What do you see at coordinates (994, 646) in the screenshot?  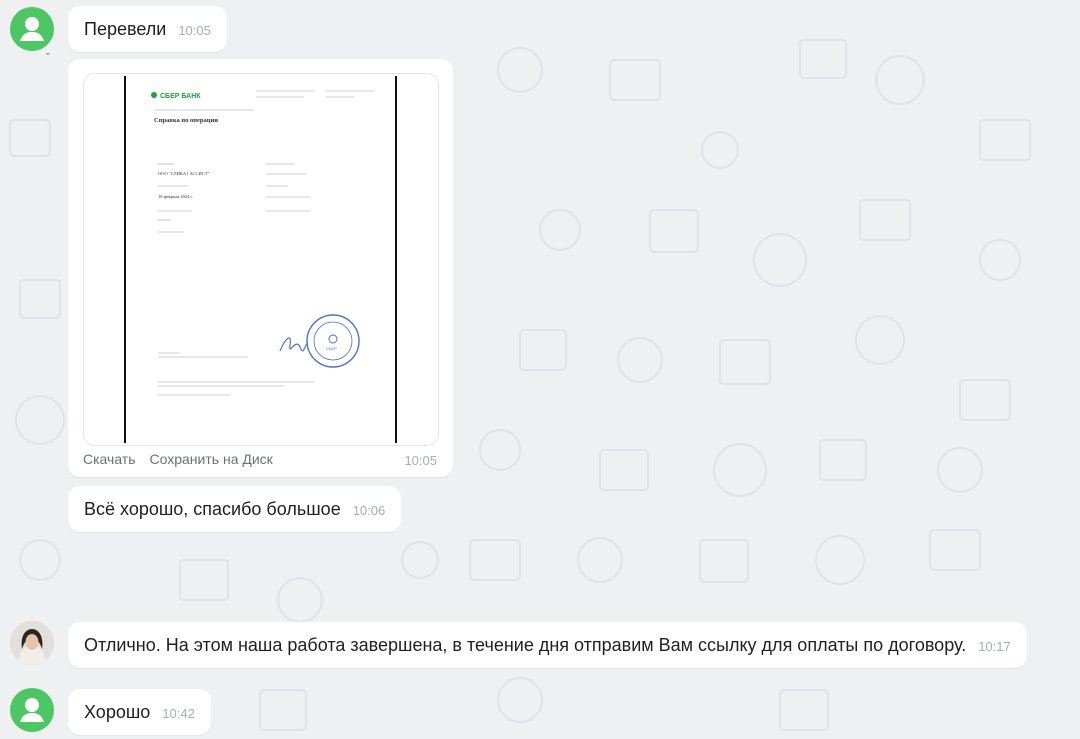 I see `message-time: 10:17` at bounding box center [994, 646].